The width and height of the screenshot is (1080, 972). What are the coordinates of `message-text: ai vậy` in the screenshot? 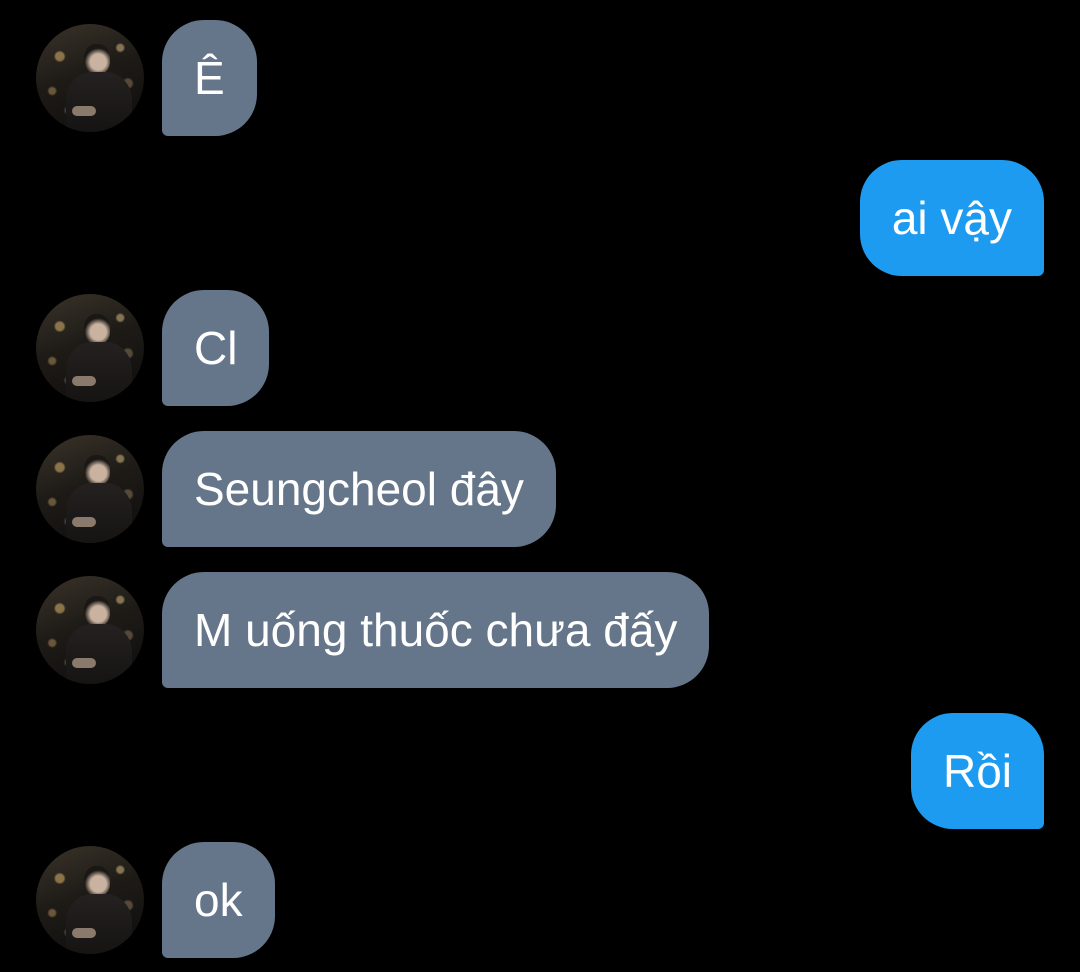 It's located at (951, 218).